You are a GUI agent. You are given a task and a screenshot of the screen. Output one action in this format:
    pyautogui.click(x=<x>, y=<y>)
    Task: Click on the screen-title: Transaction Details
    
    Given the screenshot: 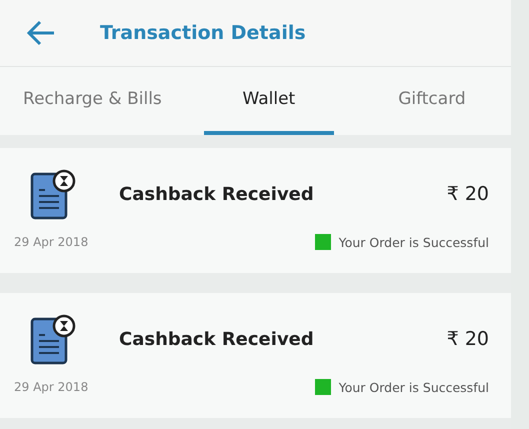 What is the action you would take?
    pyautogui.click(x=203, y=33)
    